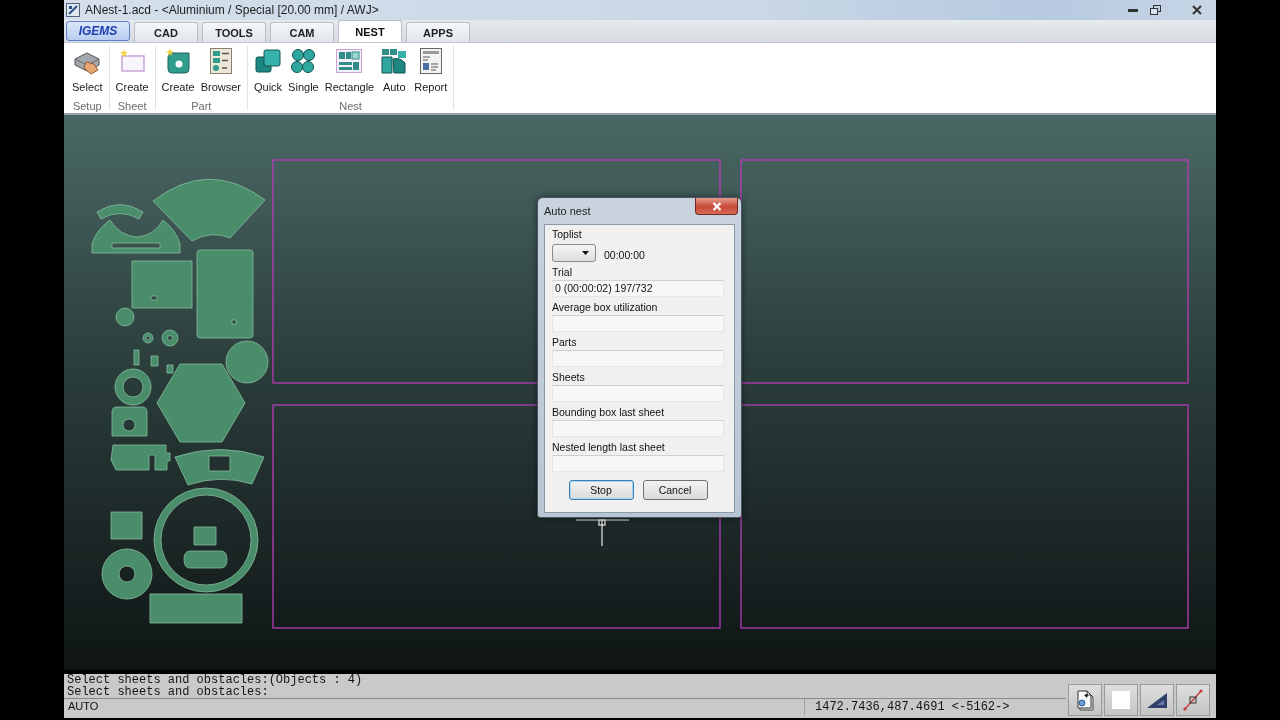 This screenshot has width=1280, height=720. Describe the element at coordinates (268, 61) in the screenshot. I see `stacked-squares-icon` at that location.